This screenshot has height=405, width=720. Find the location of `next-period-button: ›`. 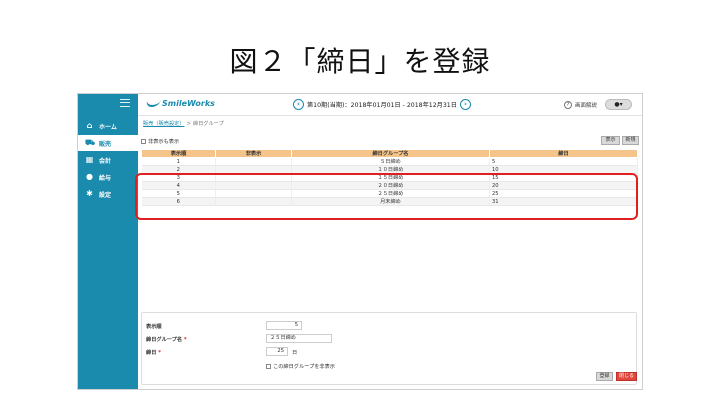

next-period-button: › is located at coordinates (465, 104).